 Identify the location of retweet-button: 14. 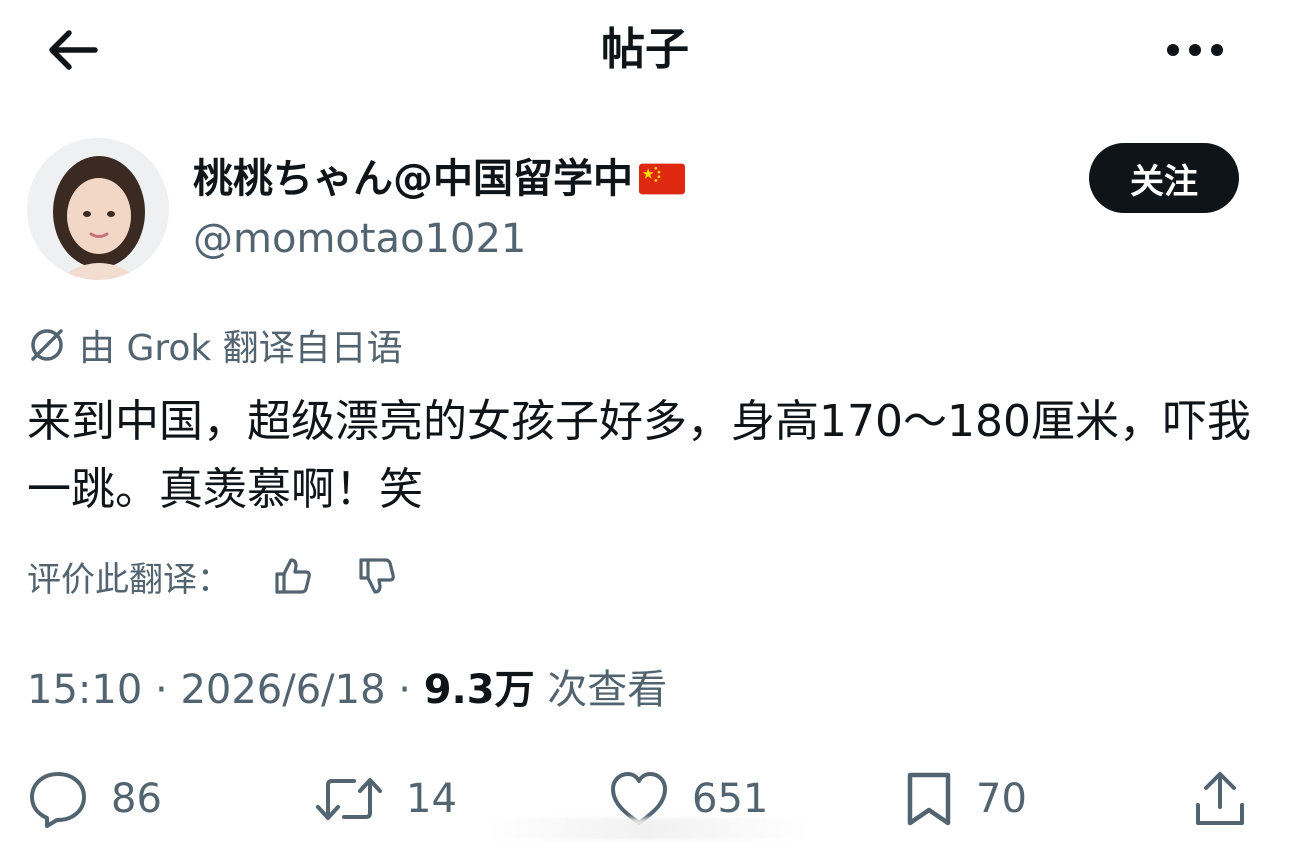
(385, 799).